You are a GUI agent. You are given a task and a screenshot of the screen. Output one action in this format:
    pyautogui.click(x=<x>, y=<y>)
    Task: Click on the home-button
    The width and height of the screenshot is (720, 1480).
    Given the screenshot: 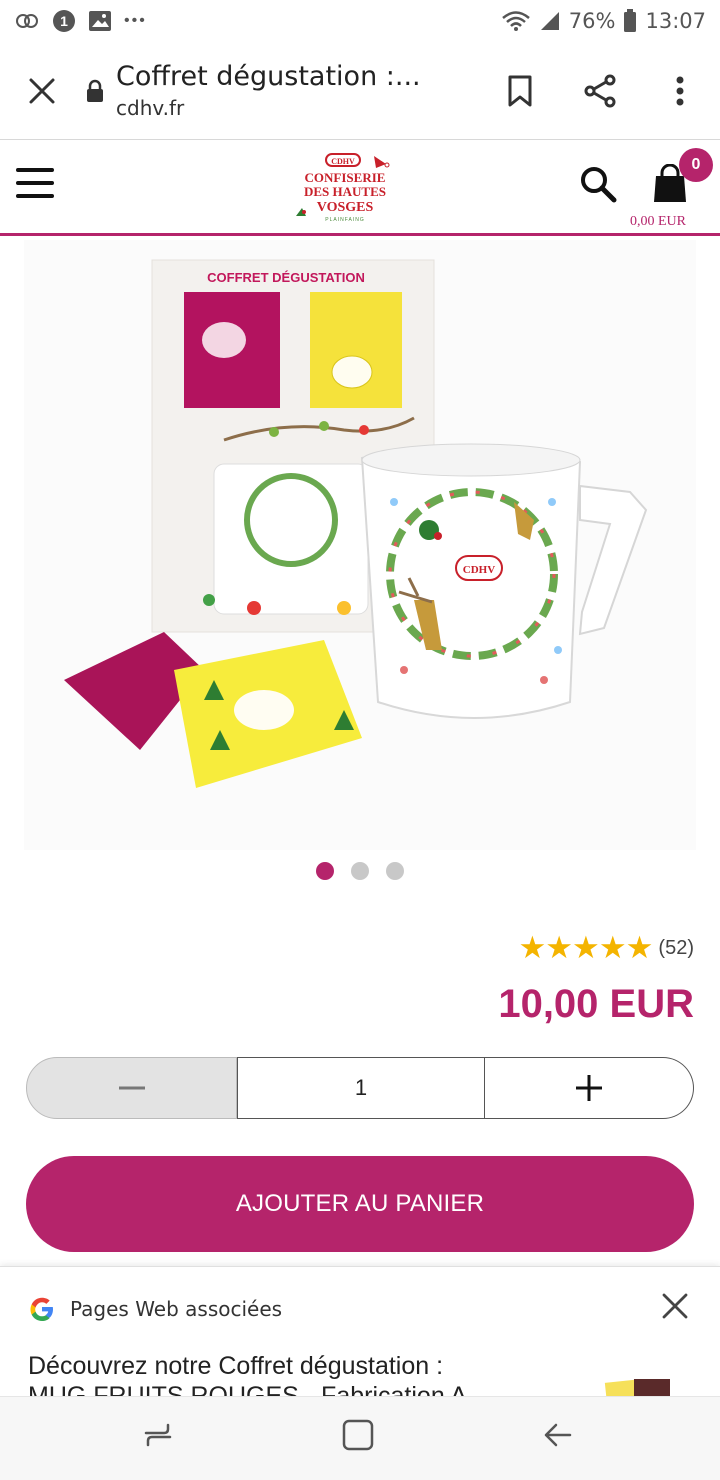 What is the action you would take?
    pyautogui.click(x=358, y=1435)
    